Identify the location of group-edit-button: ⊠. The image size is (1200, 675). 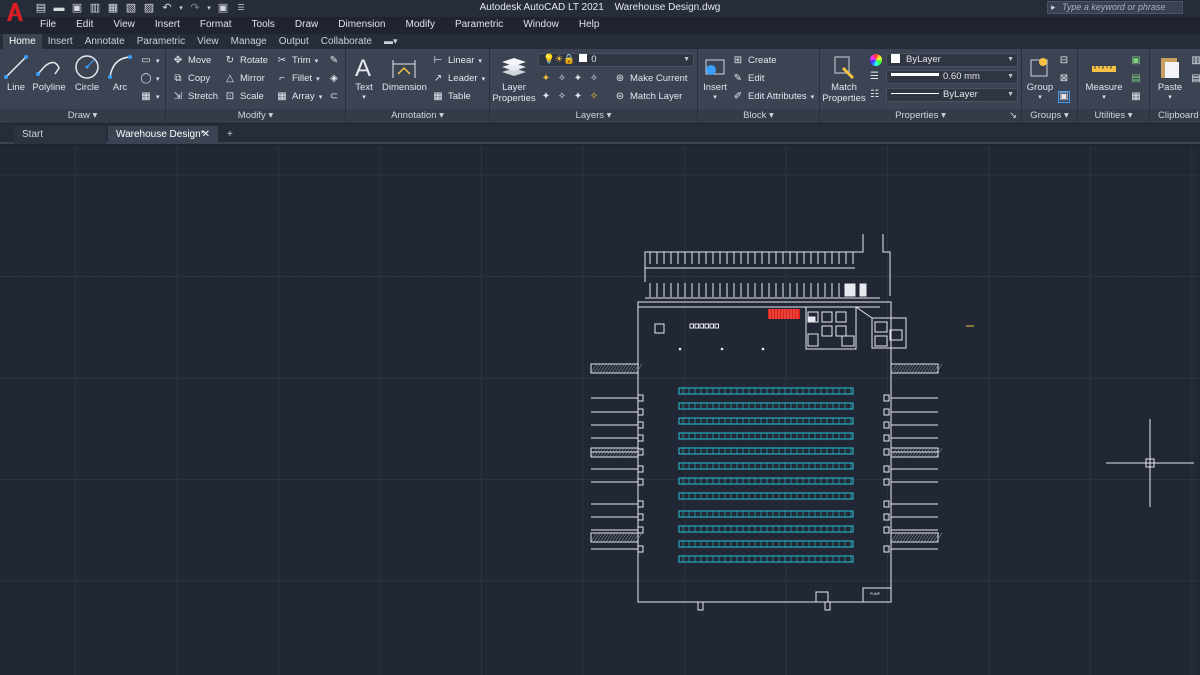
(1064, 78).